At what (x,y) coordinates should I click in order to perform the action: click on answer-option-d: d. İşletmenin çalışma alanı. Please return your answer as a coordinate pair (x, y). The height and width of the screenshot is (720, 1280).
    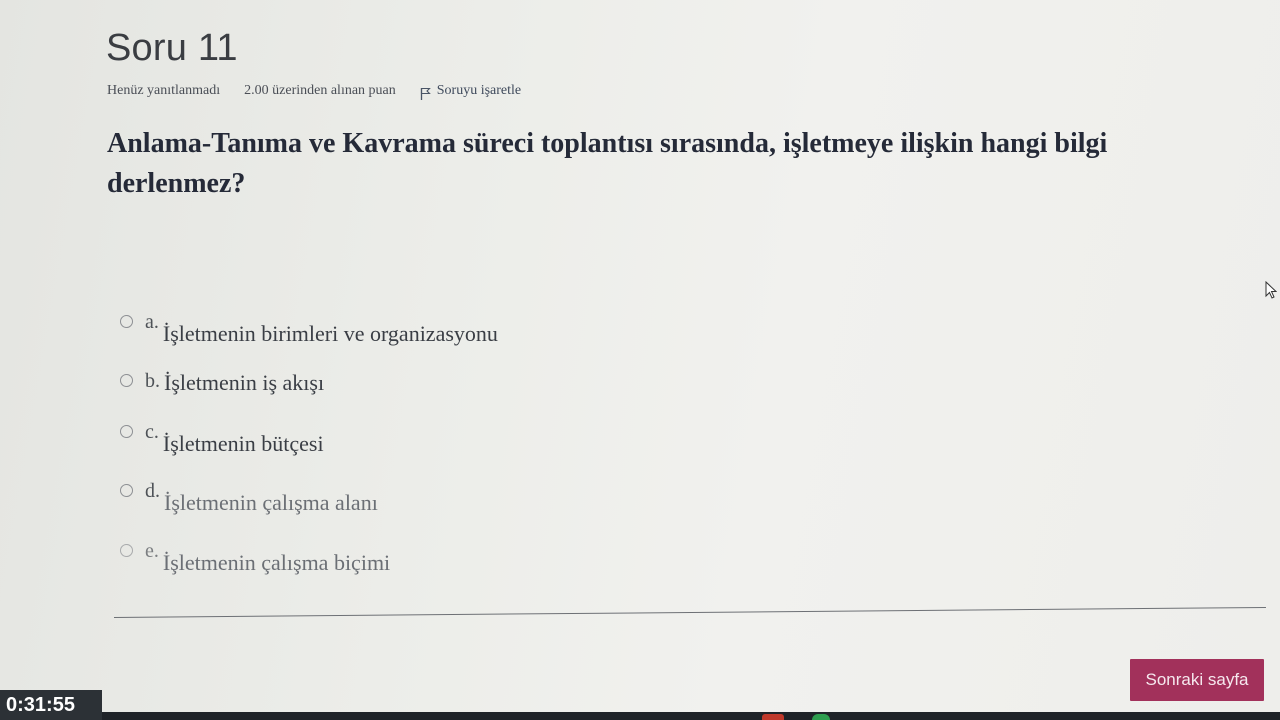
    Looking at the image, I should click on (249, 498).